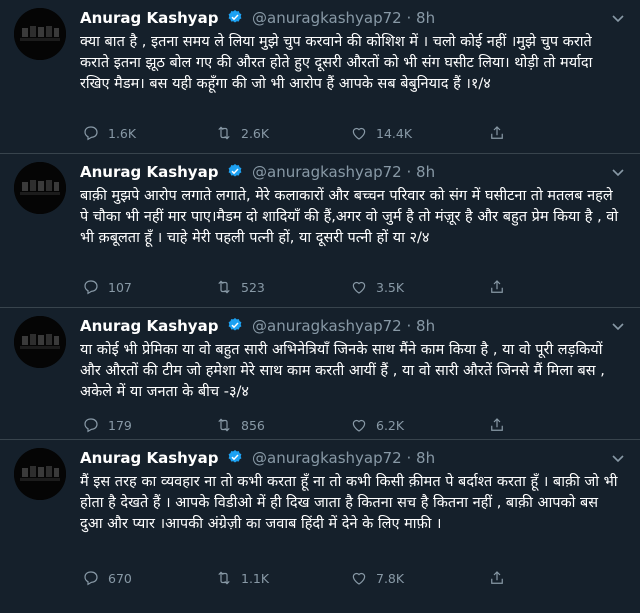 Image resolution: width=640 pixels, height=613 pixels. I want to click on retweet-count: 856, so click(253, 425).